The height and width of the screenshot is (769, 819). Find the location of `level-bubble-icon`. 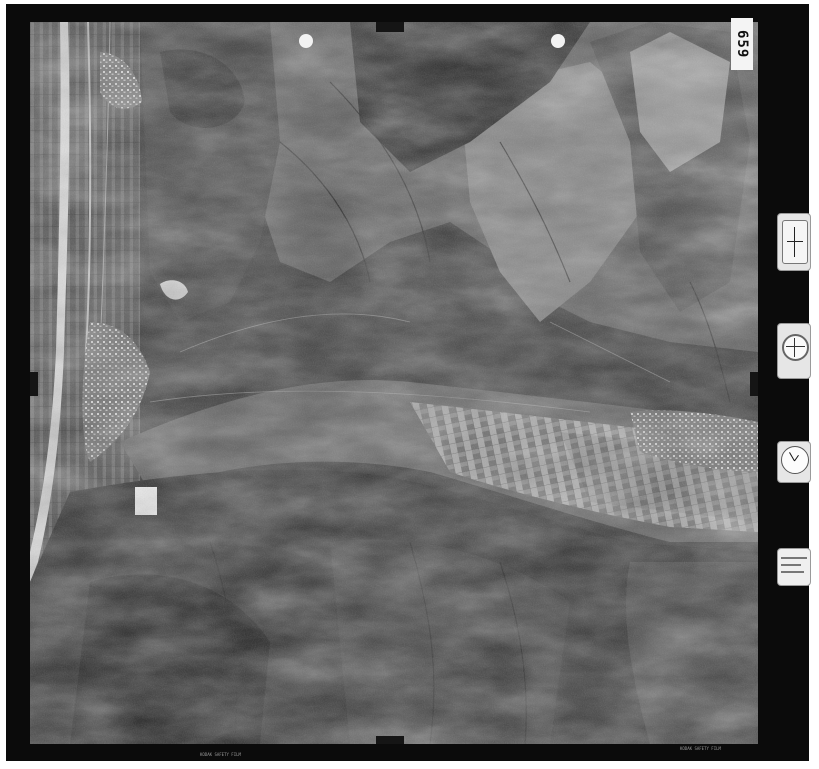

level-bubble-icon is located at coordinates (794, 351).